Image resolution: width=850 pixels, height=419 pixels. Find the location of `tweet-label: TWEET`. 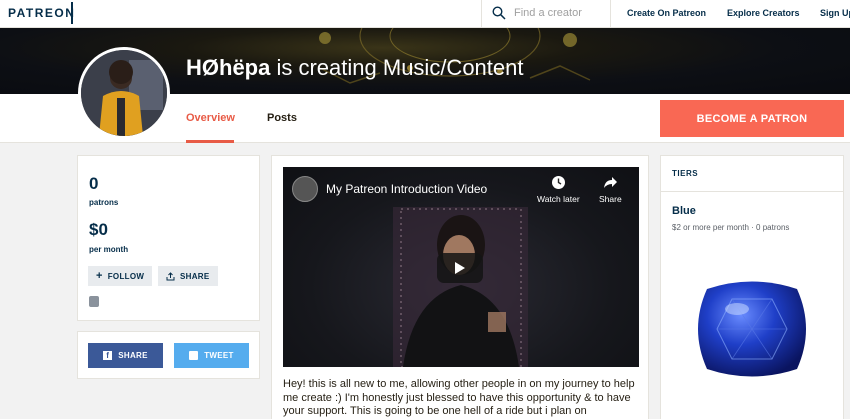

tweet-label: TWEET is located at coordinates (219, 355).